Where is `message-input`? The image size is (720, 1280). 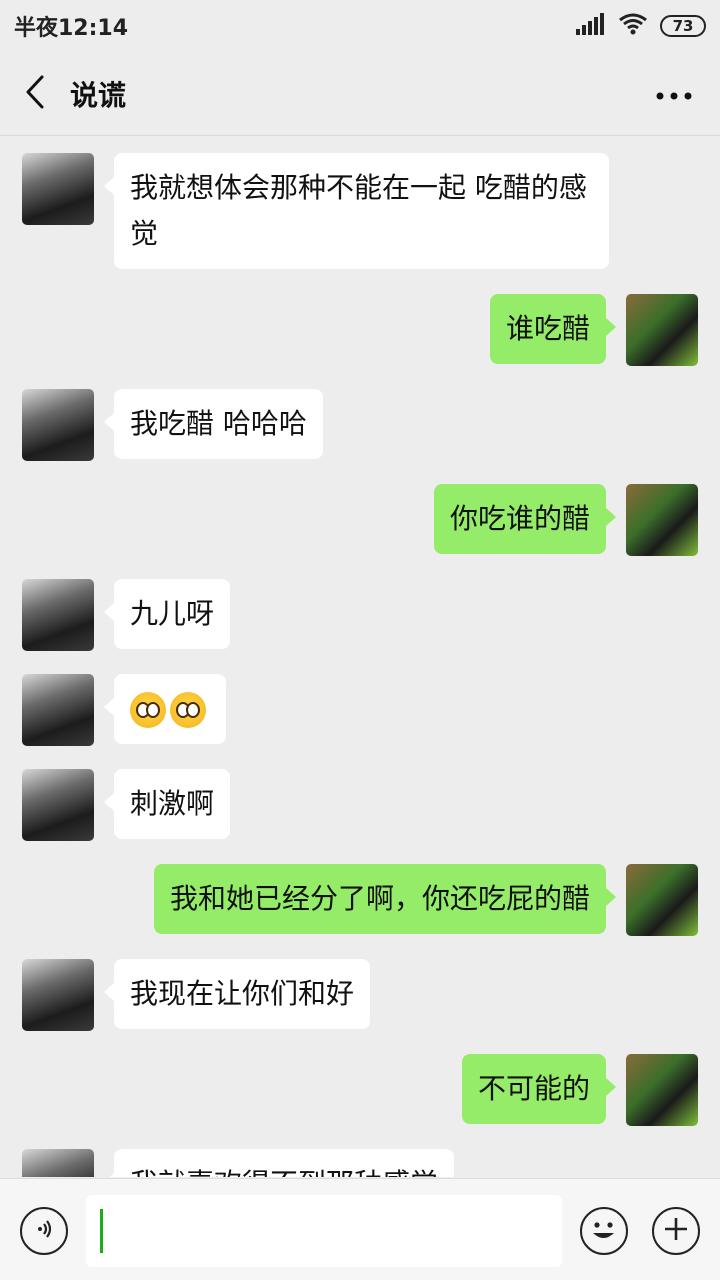
message-input is located at coordinates (324, 1231).